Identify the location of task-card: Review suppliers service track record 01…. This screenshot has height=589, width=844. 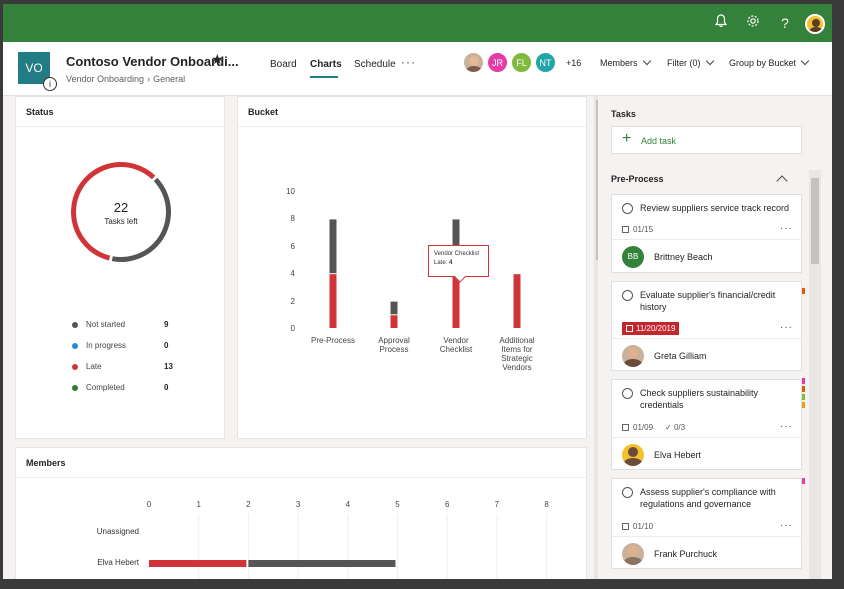
(706, 233).